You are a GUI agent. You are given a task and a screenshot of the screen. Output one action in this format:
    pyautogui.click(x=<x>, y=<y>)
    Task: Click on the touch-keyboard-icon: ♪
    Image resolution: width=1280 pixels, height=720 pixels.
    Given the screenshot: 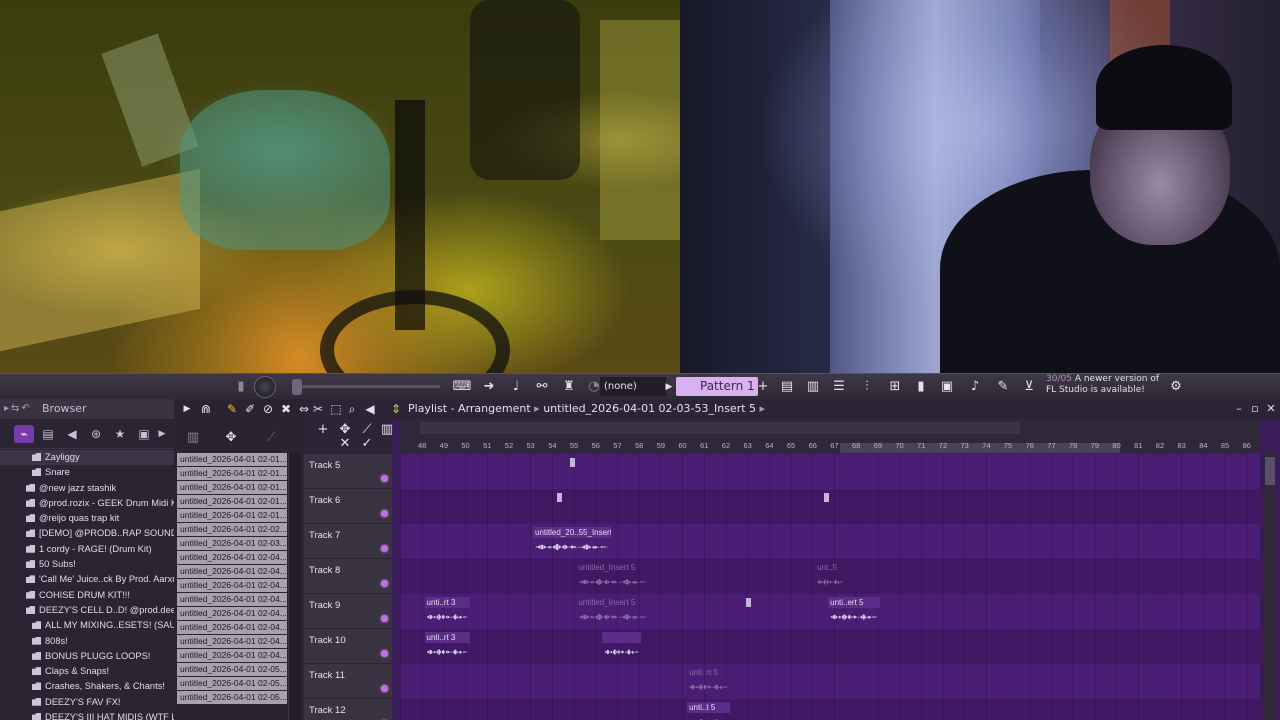 What is the action you would take?
    pyautogui.click(x=975, y=387)
    